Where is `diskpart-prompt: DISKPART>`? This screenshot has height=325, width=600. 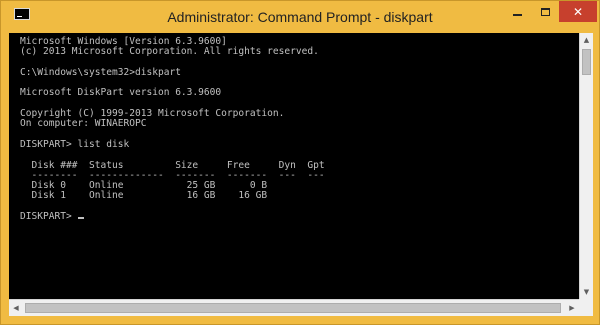
diskpart-prompt: DISKPART> is located at coordinates (49, 217).